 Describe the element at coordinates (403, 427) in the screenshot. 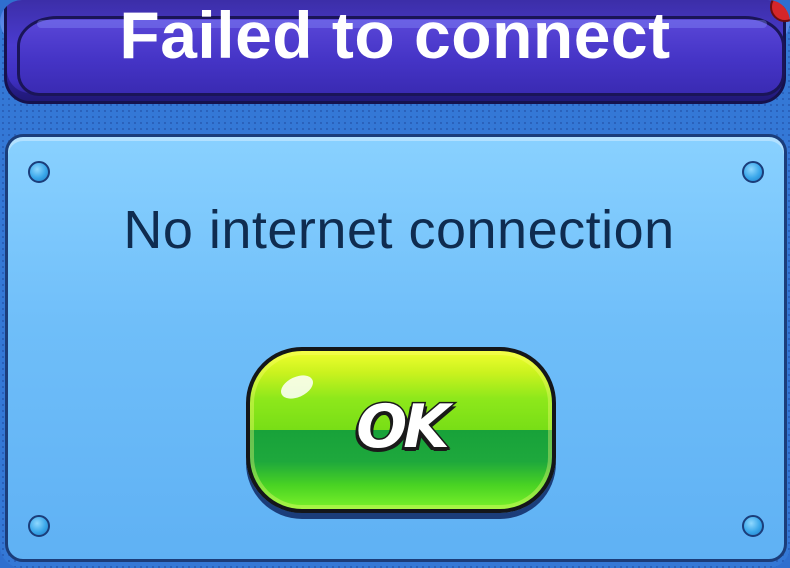

I see `ok-button-label: OK` at that location.